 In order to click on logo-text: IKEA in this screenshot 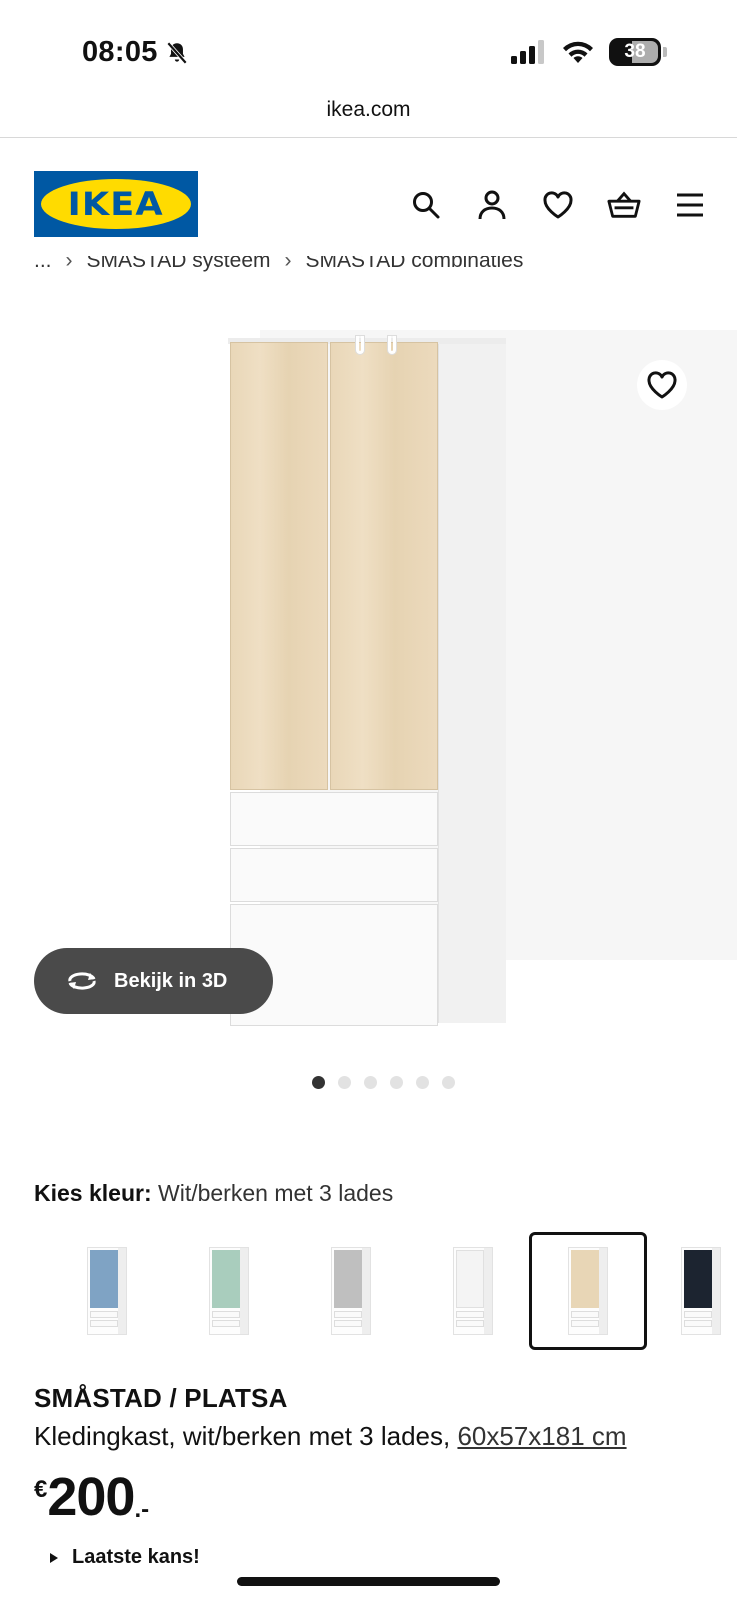, I will do `click(116, 204)`.